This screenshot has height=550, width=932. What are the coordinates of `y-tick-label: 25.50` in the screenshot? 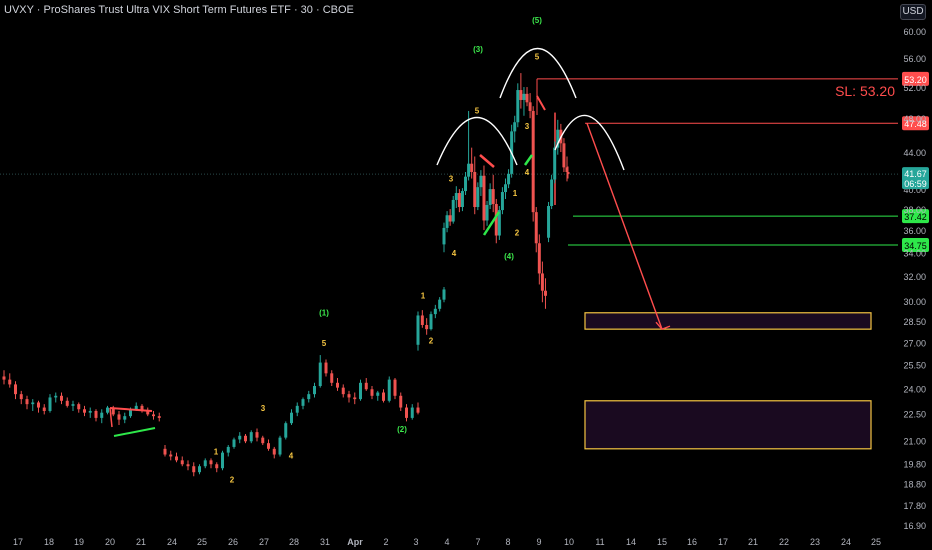 It's located at (914, 366).